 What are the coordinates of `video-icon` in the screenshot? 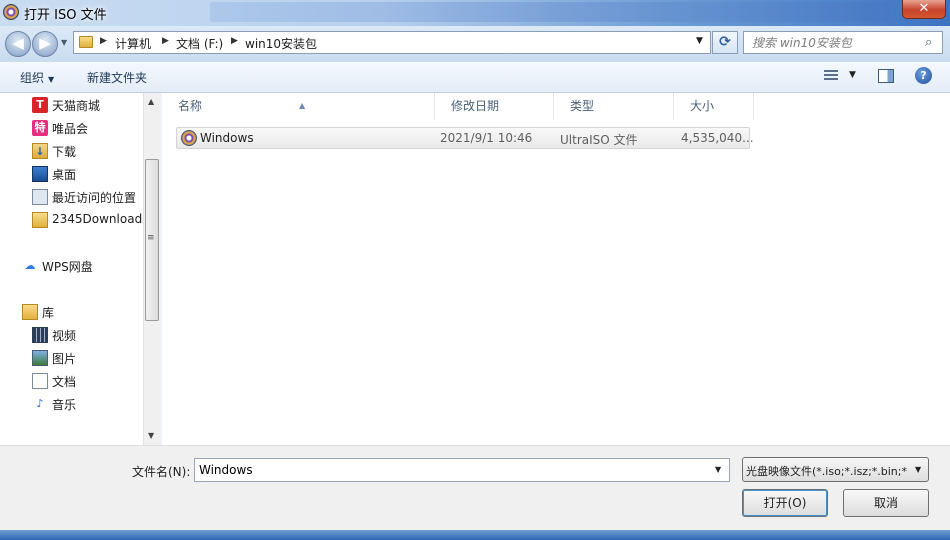 It's located at (40, 335).